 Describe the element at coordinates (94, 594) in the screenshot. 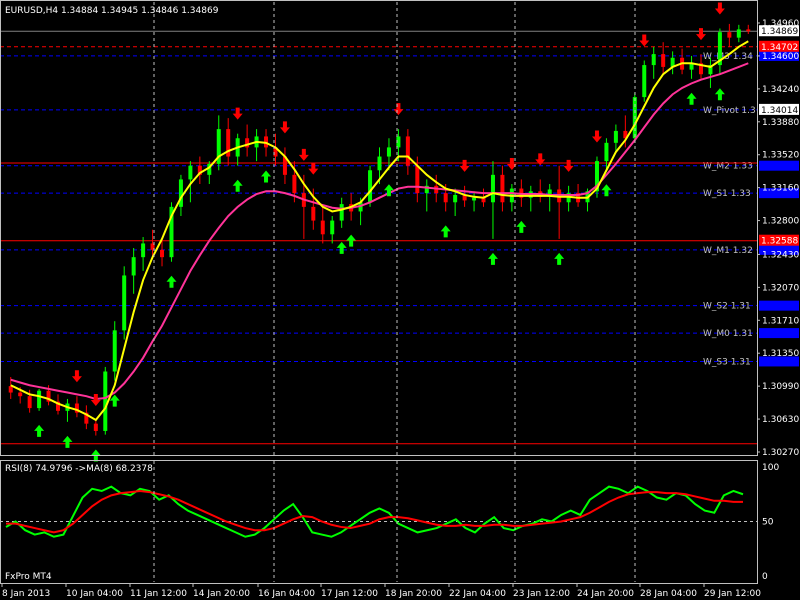

I see `time-tick-label: 10 Jan 04:00` at that location.